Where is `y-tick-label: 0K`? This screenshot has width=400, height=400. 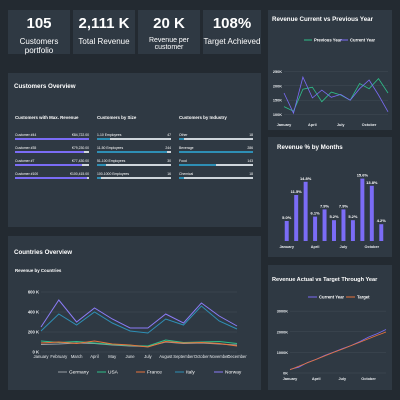 y-tick-label: 0K is located at coordinates (285, 374).